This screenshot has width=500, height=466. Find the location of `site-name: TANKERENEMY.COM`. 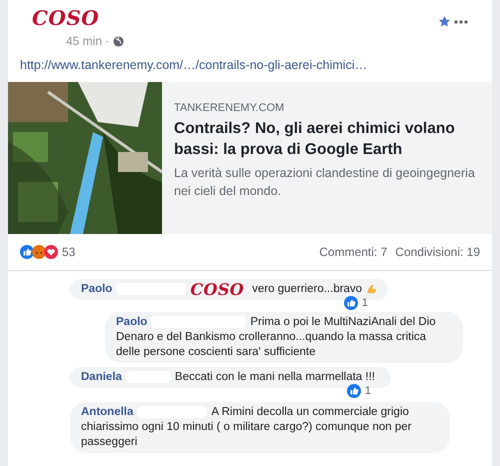

site-name: TANKERENEMY.COM is located at coordinates (230, 108).